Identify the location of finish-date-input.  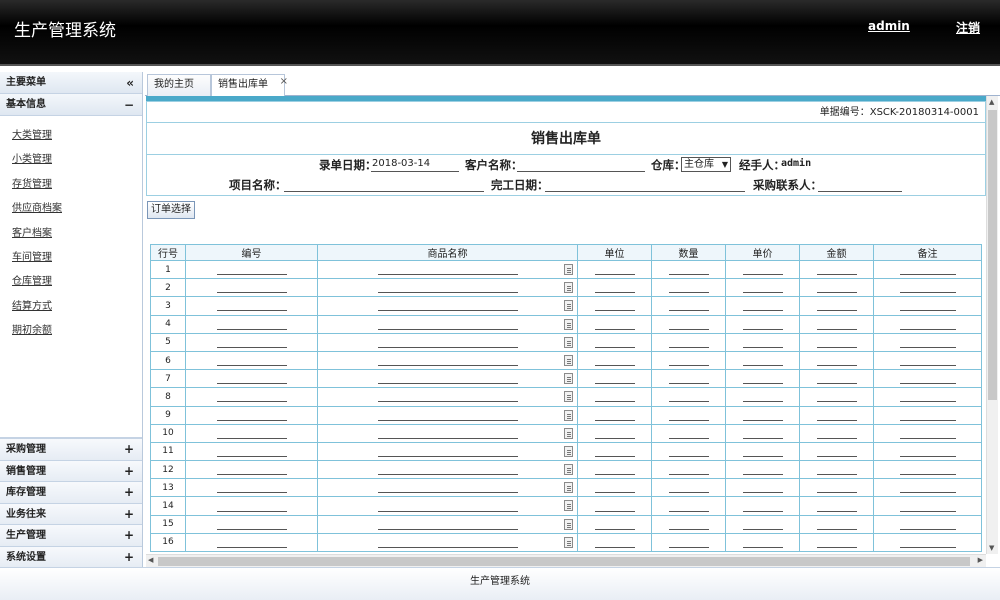
(645, 191).